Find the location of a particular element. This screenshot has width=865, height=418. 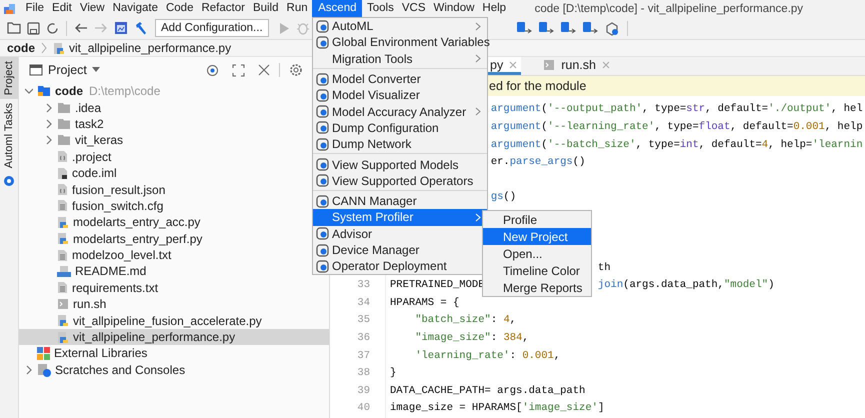

window-title: code [D:\temp\code] - vit_allpipeline_performance.py is located at coordinates (669, 8).